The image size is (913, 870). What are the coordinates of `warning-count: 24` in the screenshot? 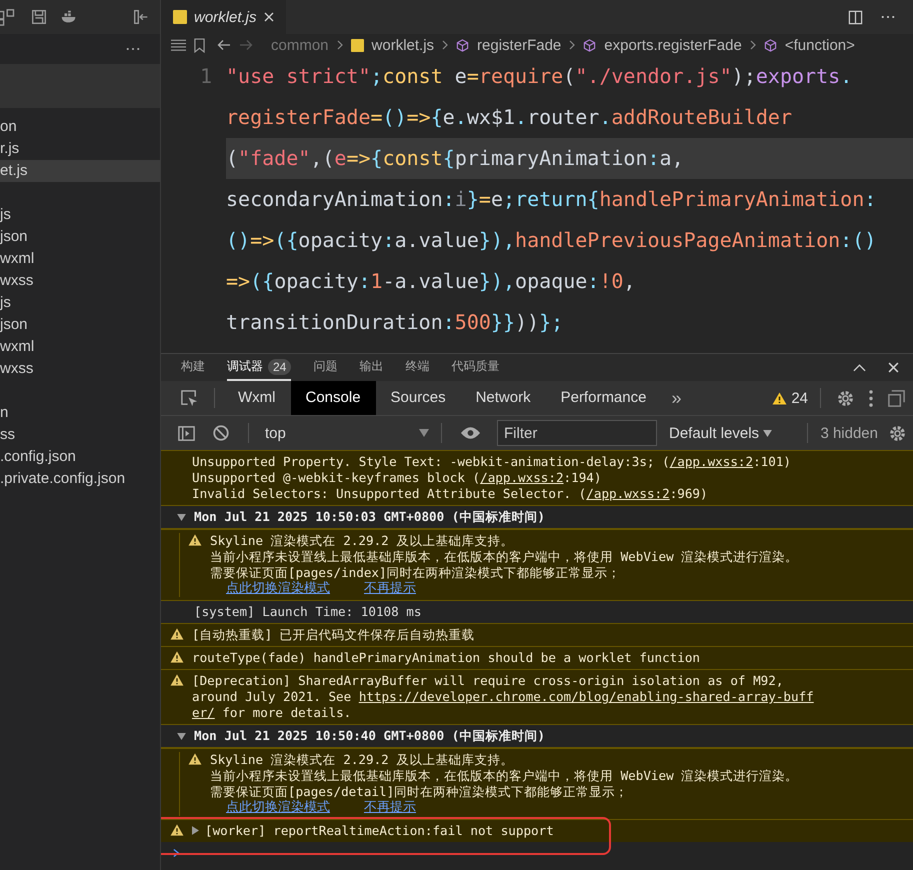 It's located at (799, 398).